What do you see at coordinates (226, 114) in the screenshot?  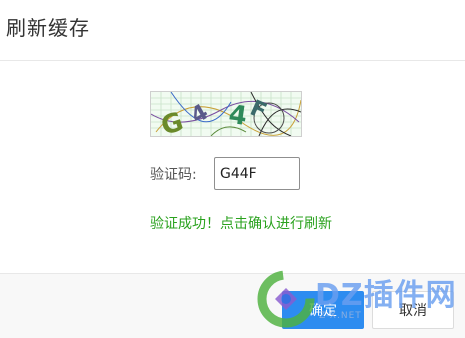 I see `captcha-image: G 4 4 F` at bounding box center [226, 114].